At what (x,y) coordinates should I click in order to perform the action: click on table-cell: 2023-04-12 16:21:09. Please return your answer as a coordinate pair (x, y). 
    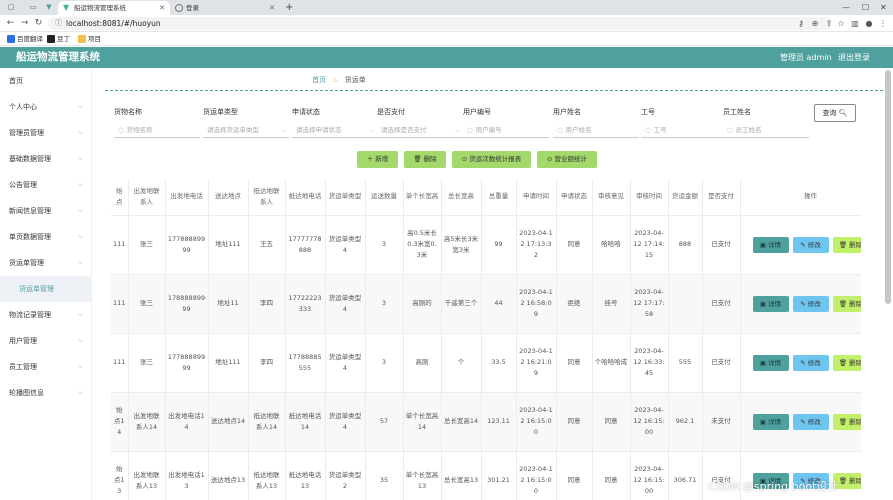
    Looking at the image, I should click on (536, 363).